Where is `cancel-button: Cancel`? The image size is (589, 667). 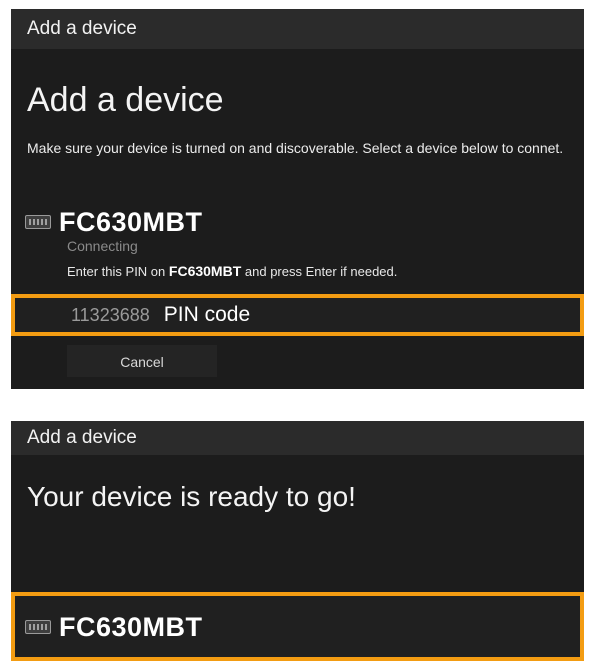
cancel-button: Cancel is located at coordinates (142, 361).